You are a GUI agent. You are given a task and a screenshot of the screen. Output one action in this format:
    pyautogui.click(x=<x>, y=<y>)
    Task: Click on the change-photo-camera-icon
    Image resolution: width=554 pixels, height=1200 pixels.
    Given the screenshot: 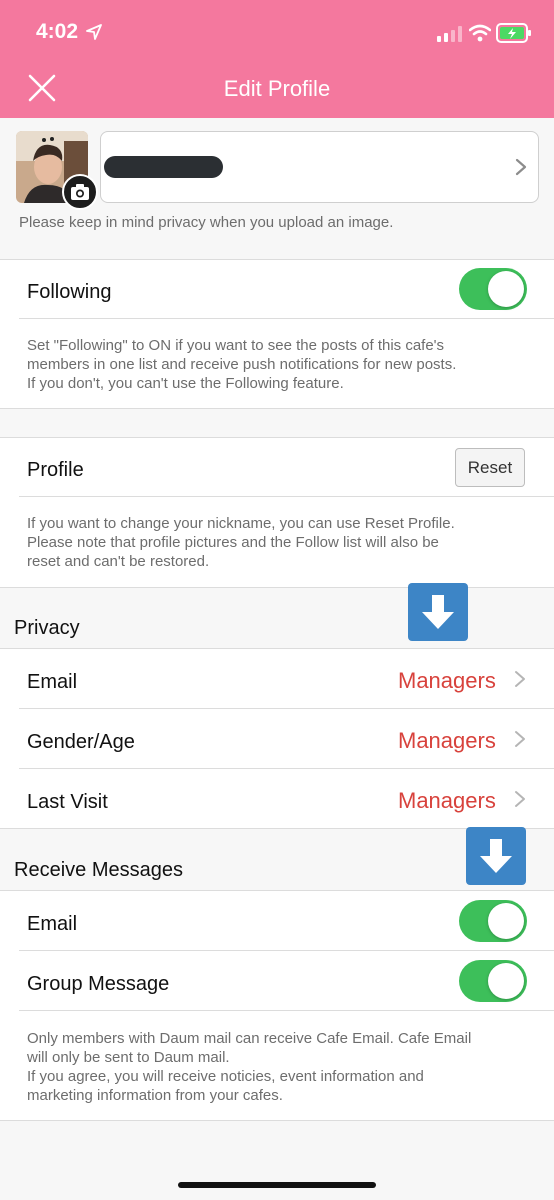 What is the action you would take?
    pyautogui.click(x=80, y=192)
    